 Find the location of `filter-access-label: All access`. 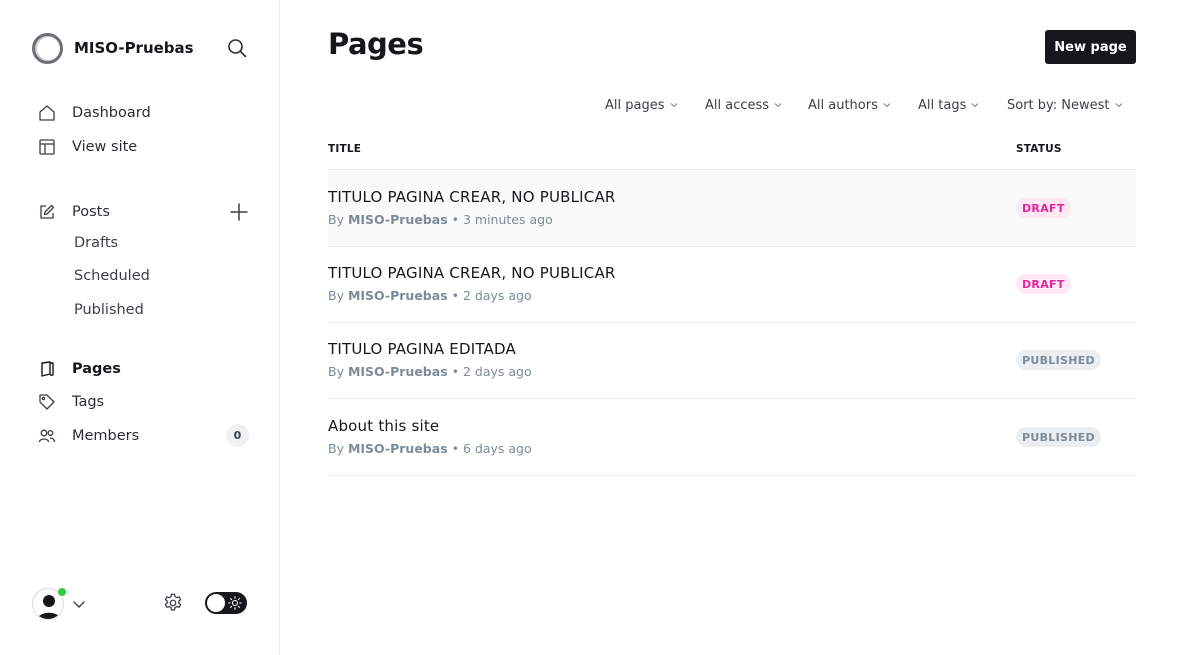

filter-access-label: All access is located at coordinates (737, 105).